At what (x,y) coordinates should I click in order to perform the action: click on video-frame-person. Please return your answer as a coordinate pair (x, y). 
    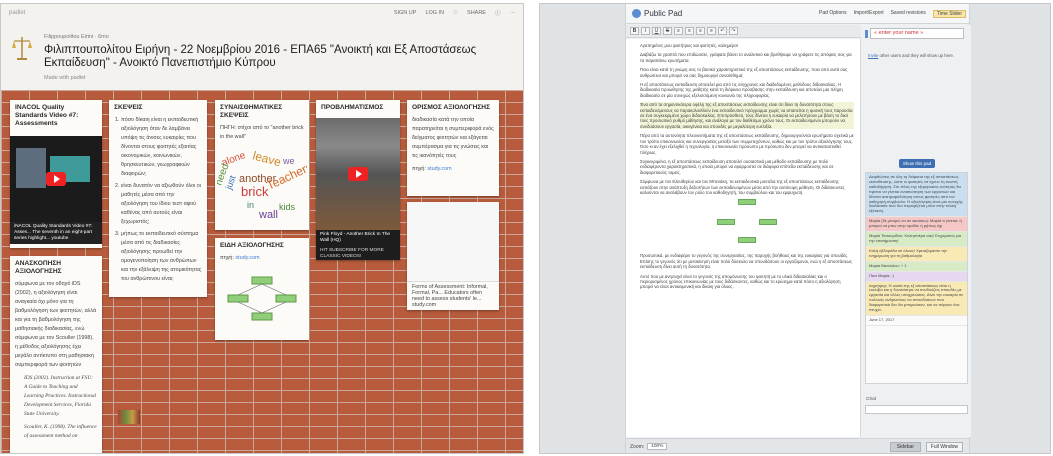
    Looking at the image, I should click on (31, 168).